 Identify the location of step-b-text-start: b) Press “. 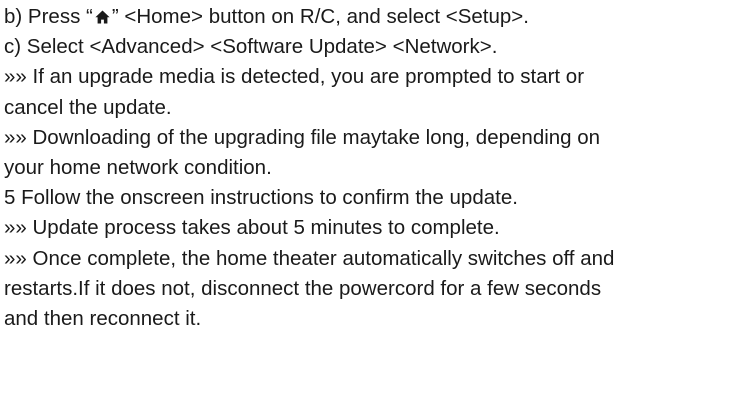
(48, 16).